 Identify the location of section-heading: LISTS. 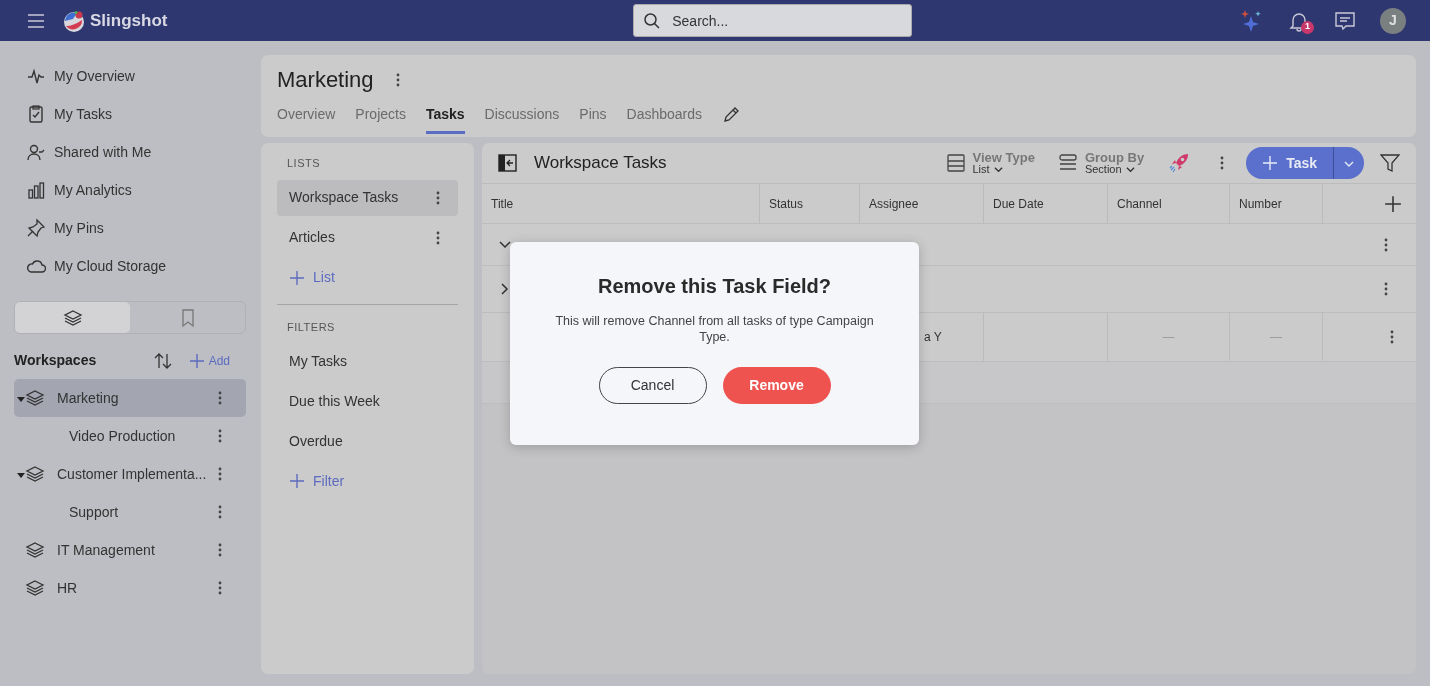
(304, 163).